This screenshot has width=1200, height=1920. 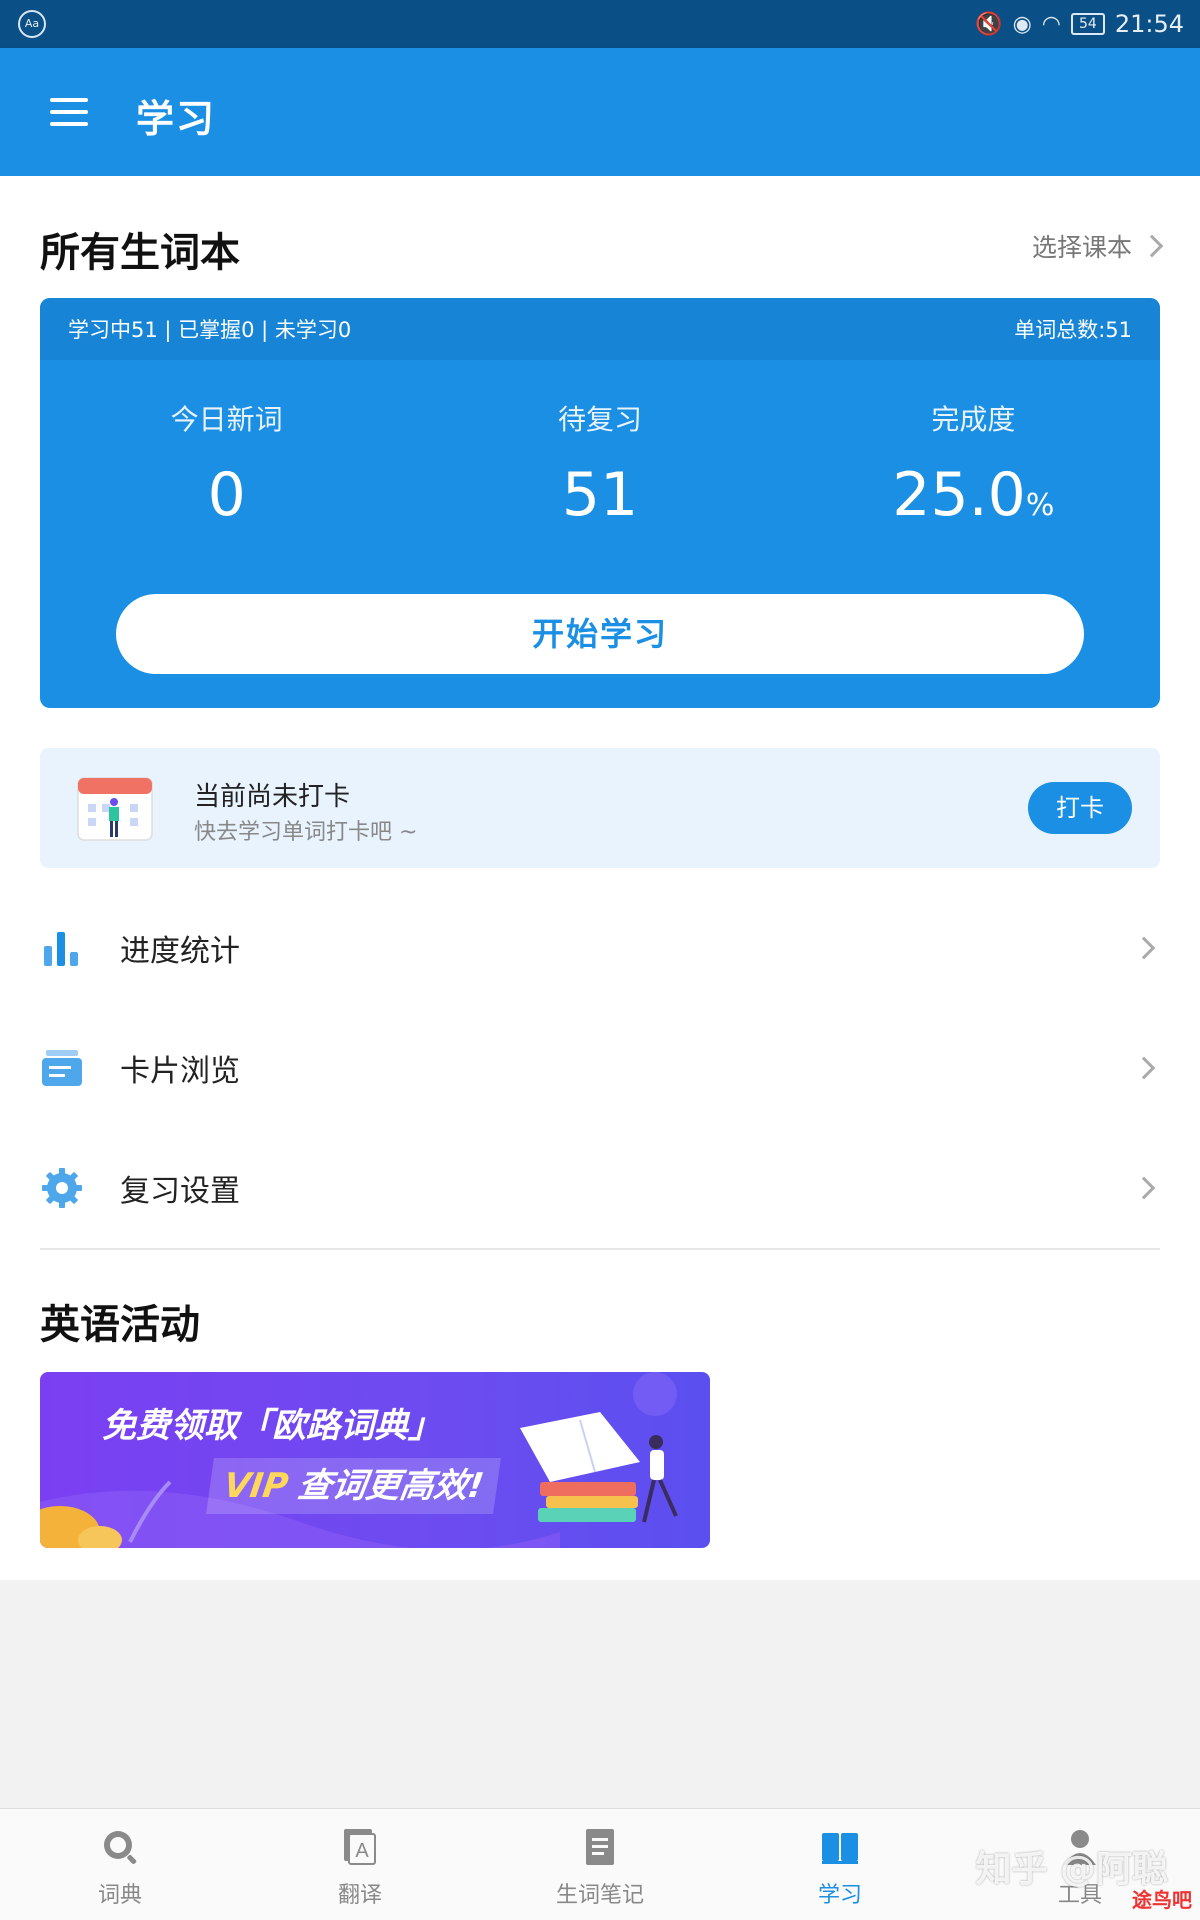 What do you see at coordinates (959, 495) in the screenshot?
I see `stat-number: 25.0` at bounding box center [959, 495].